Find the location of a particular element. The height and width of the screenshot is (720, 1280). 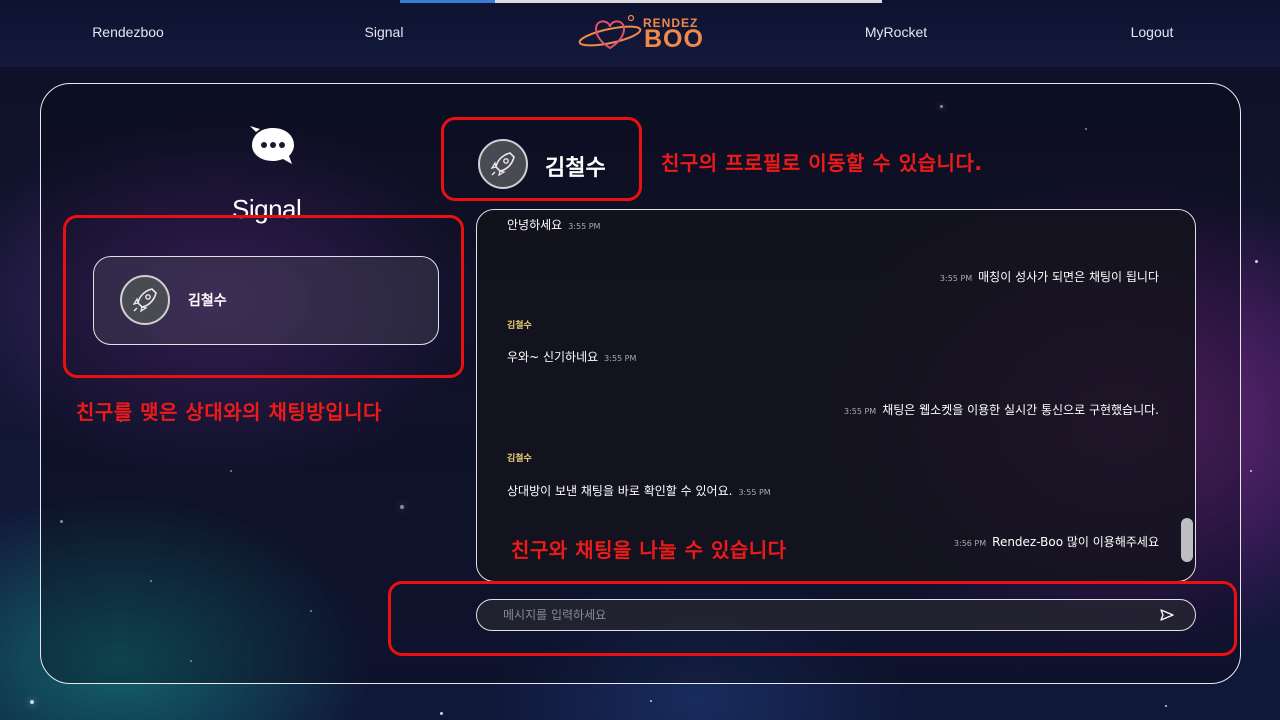

message-item: 안녕하세요 3:55 PM is located at coordinates (554, 225).